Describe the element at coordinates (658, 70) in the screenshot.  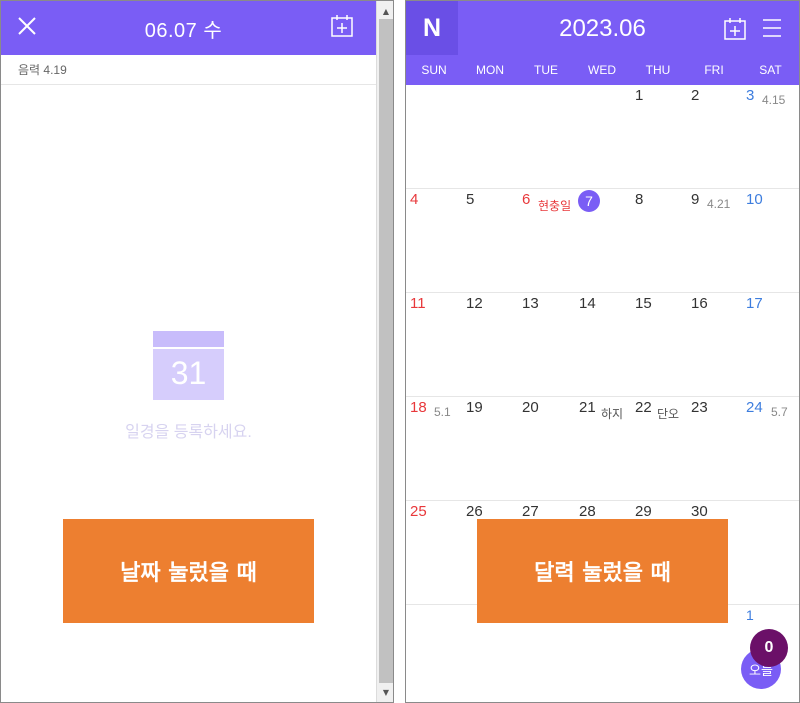
I see `weekday-label: THU` at that location.